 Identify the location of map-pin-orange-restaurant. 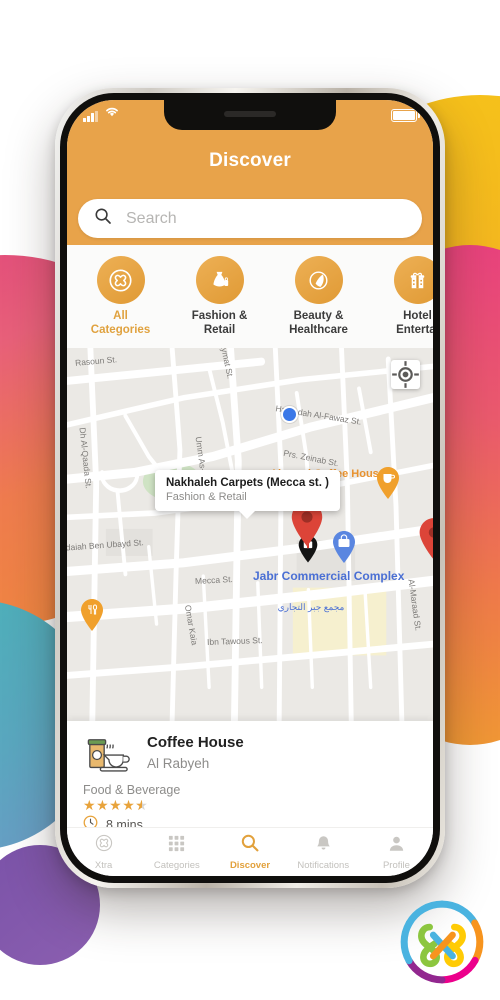
(92, 615).